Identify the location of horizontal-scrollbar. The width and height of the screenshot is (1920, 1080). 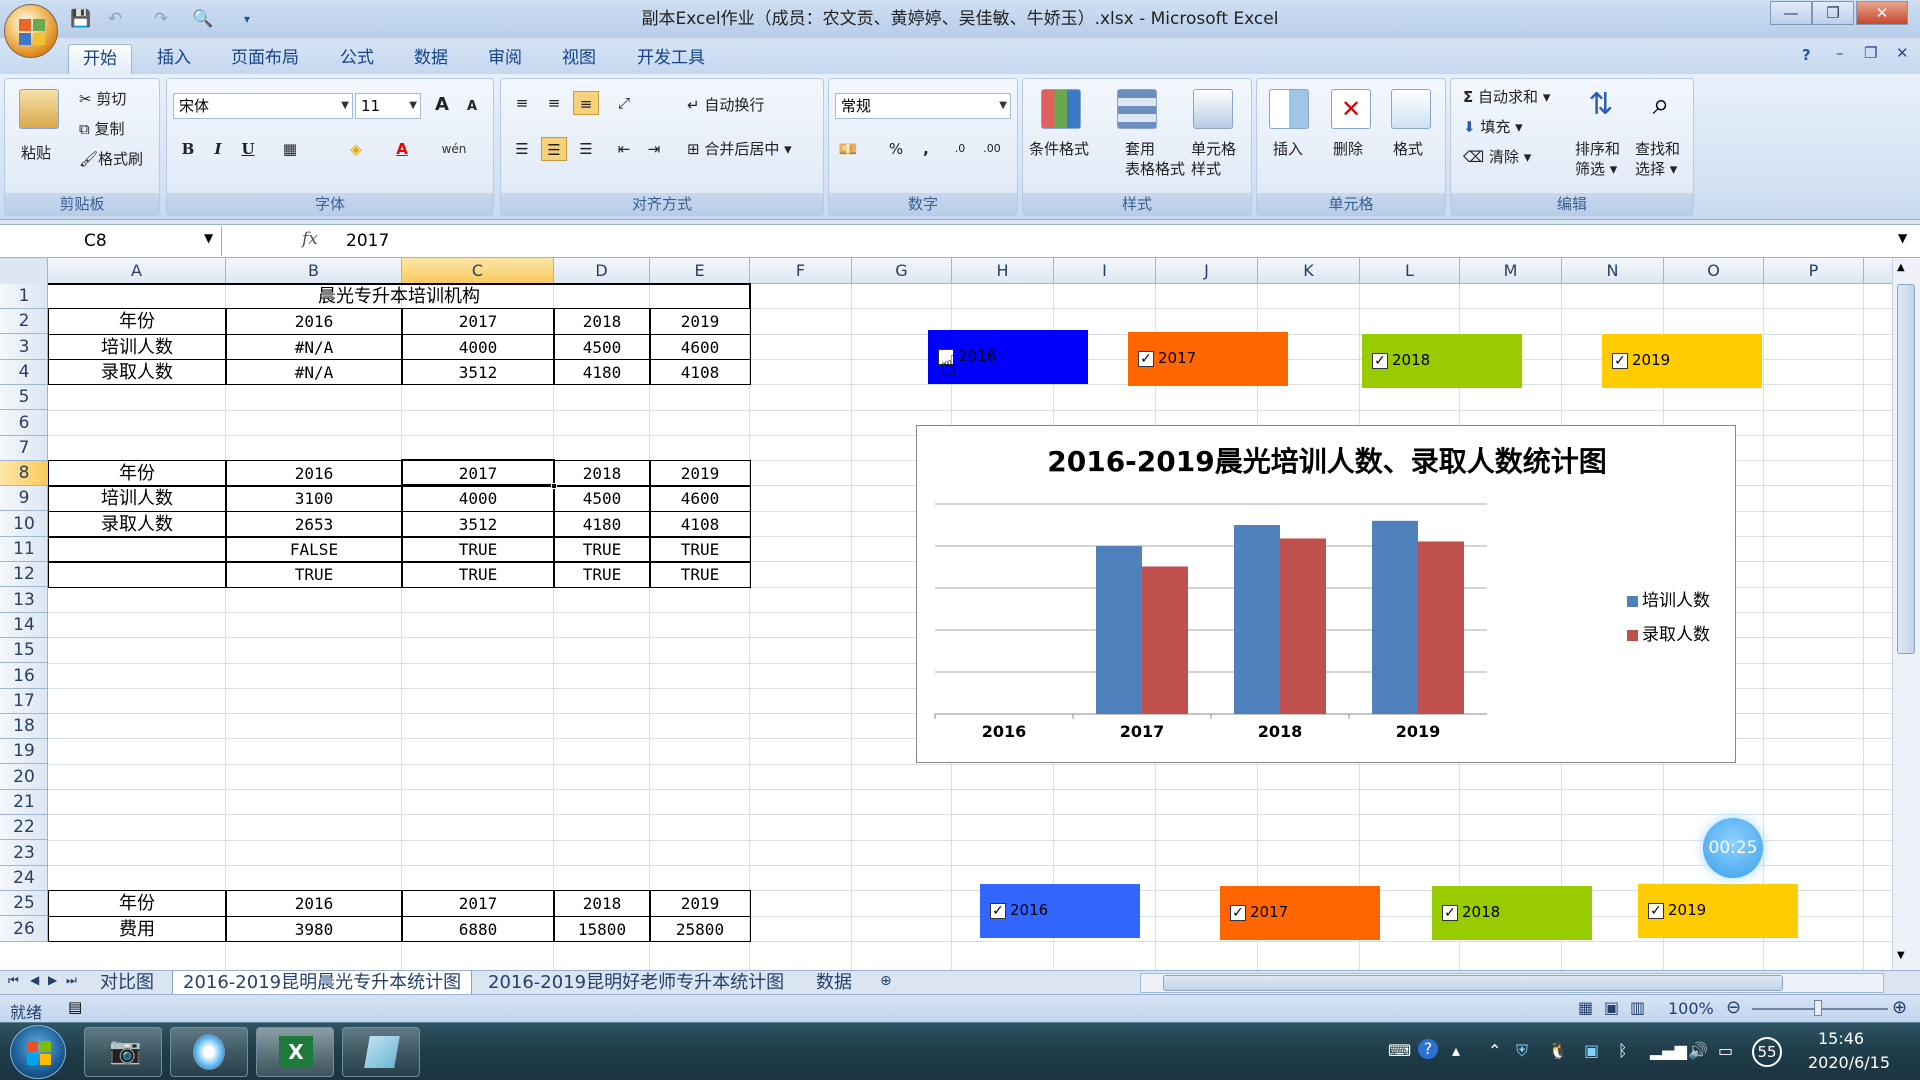
(1512, 983).